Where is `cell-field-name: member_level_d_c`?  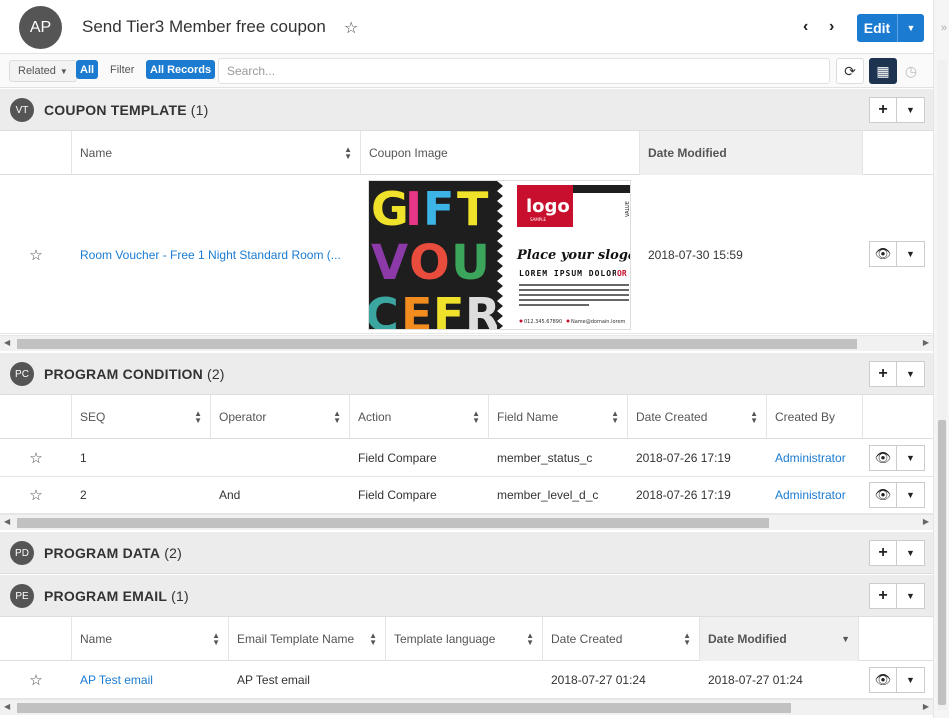 cell-field-name: member_level_d_c is located at coordinates (548, 495).